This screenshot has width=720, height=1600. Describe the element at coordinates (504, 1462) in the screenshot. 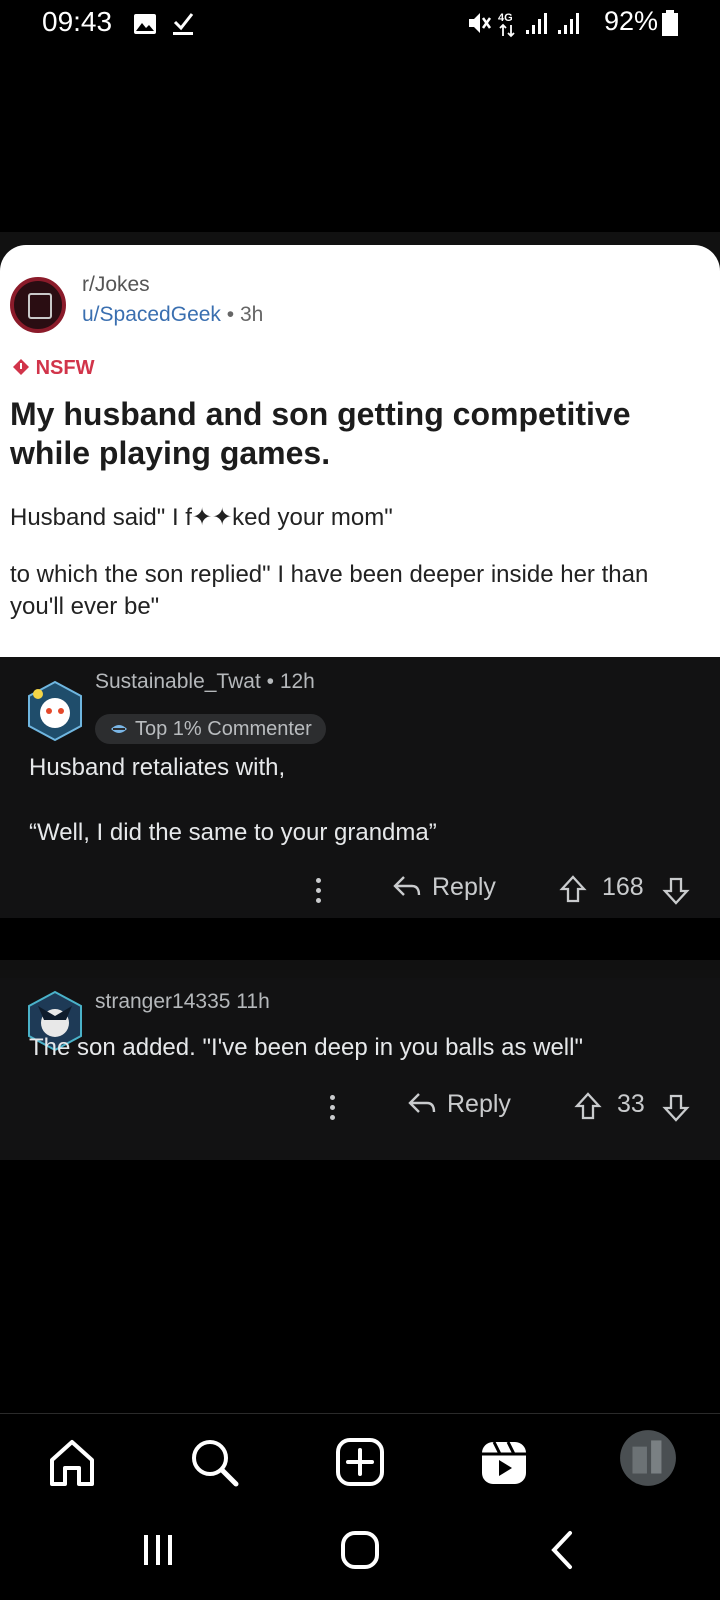

I see `reels-icon` at that location.